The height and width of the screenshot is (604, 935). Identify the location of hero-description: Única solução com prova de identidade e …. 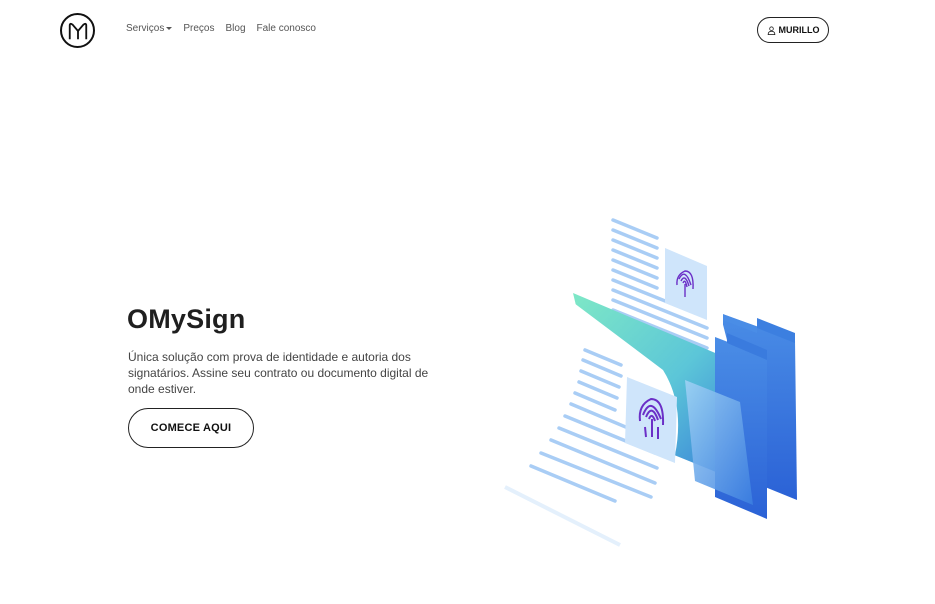
(278, 373).